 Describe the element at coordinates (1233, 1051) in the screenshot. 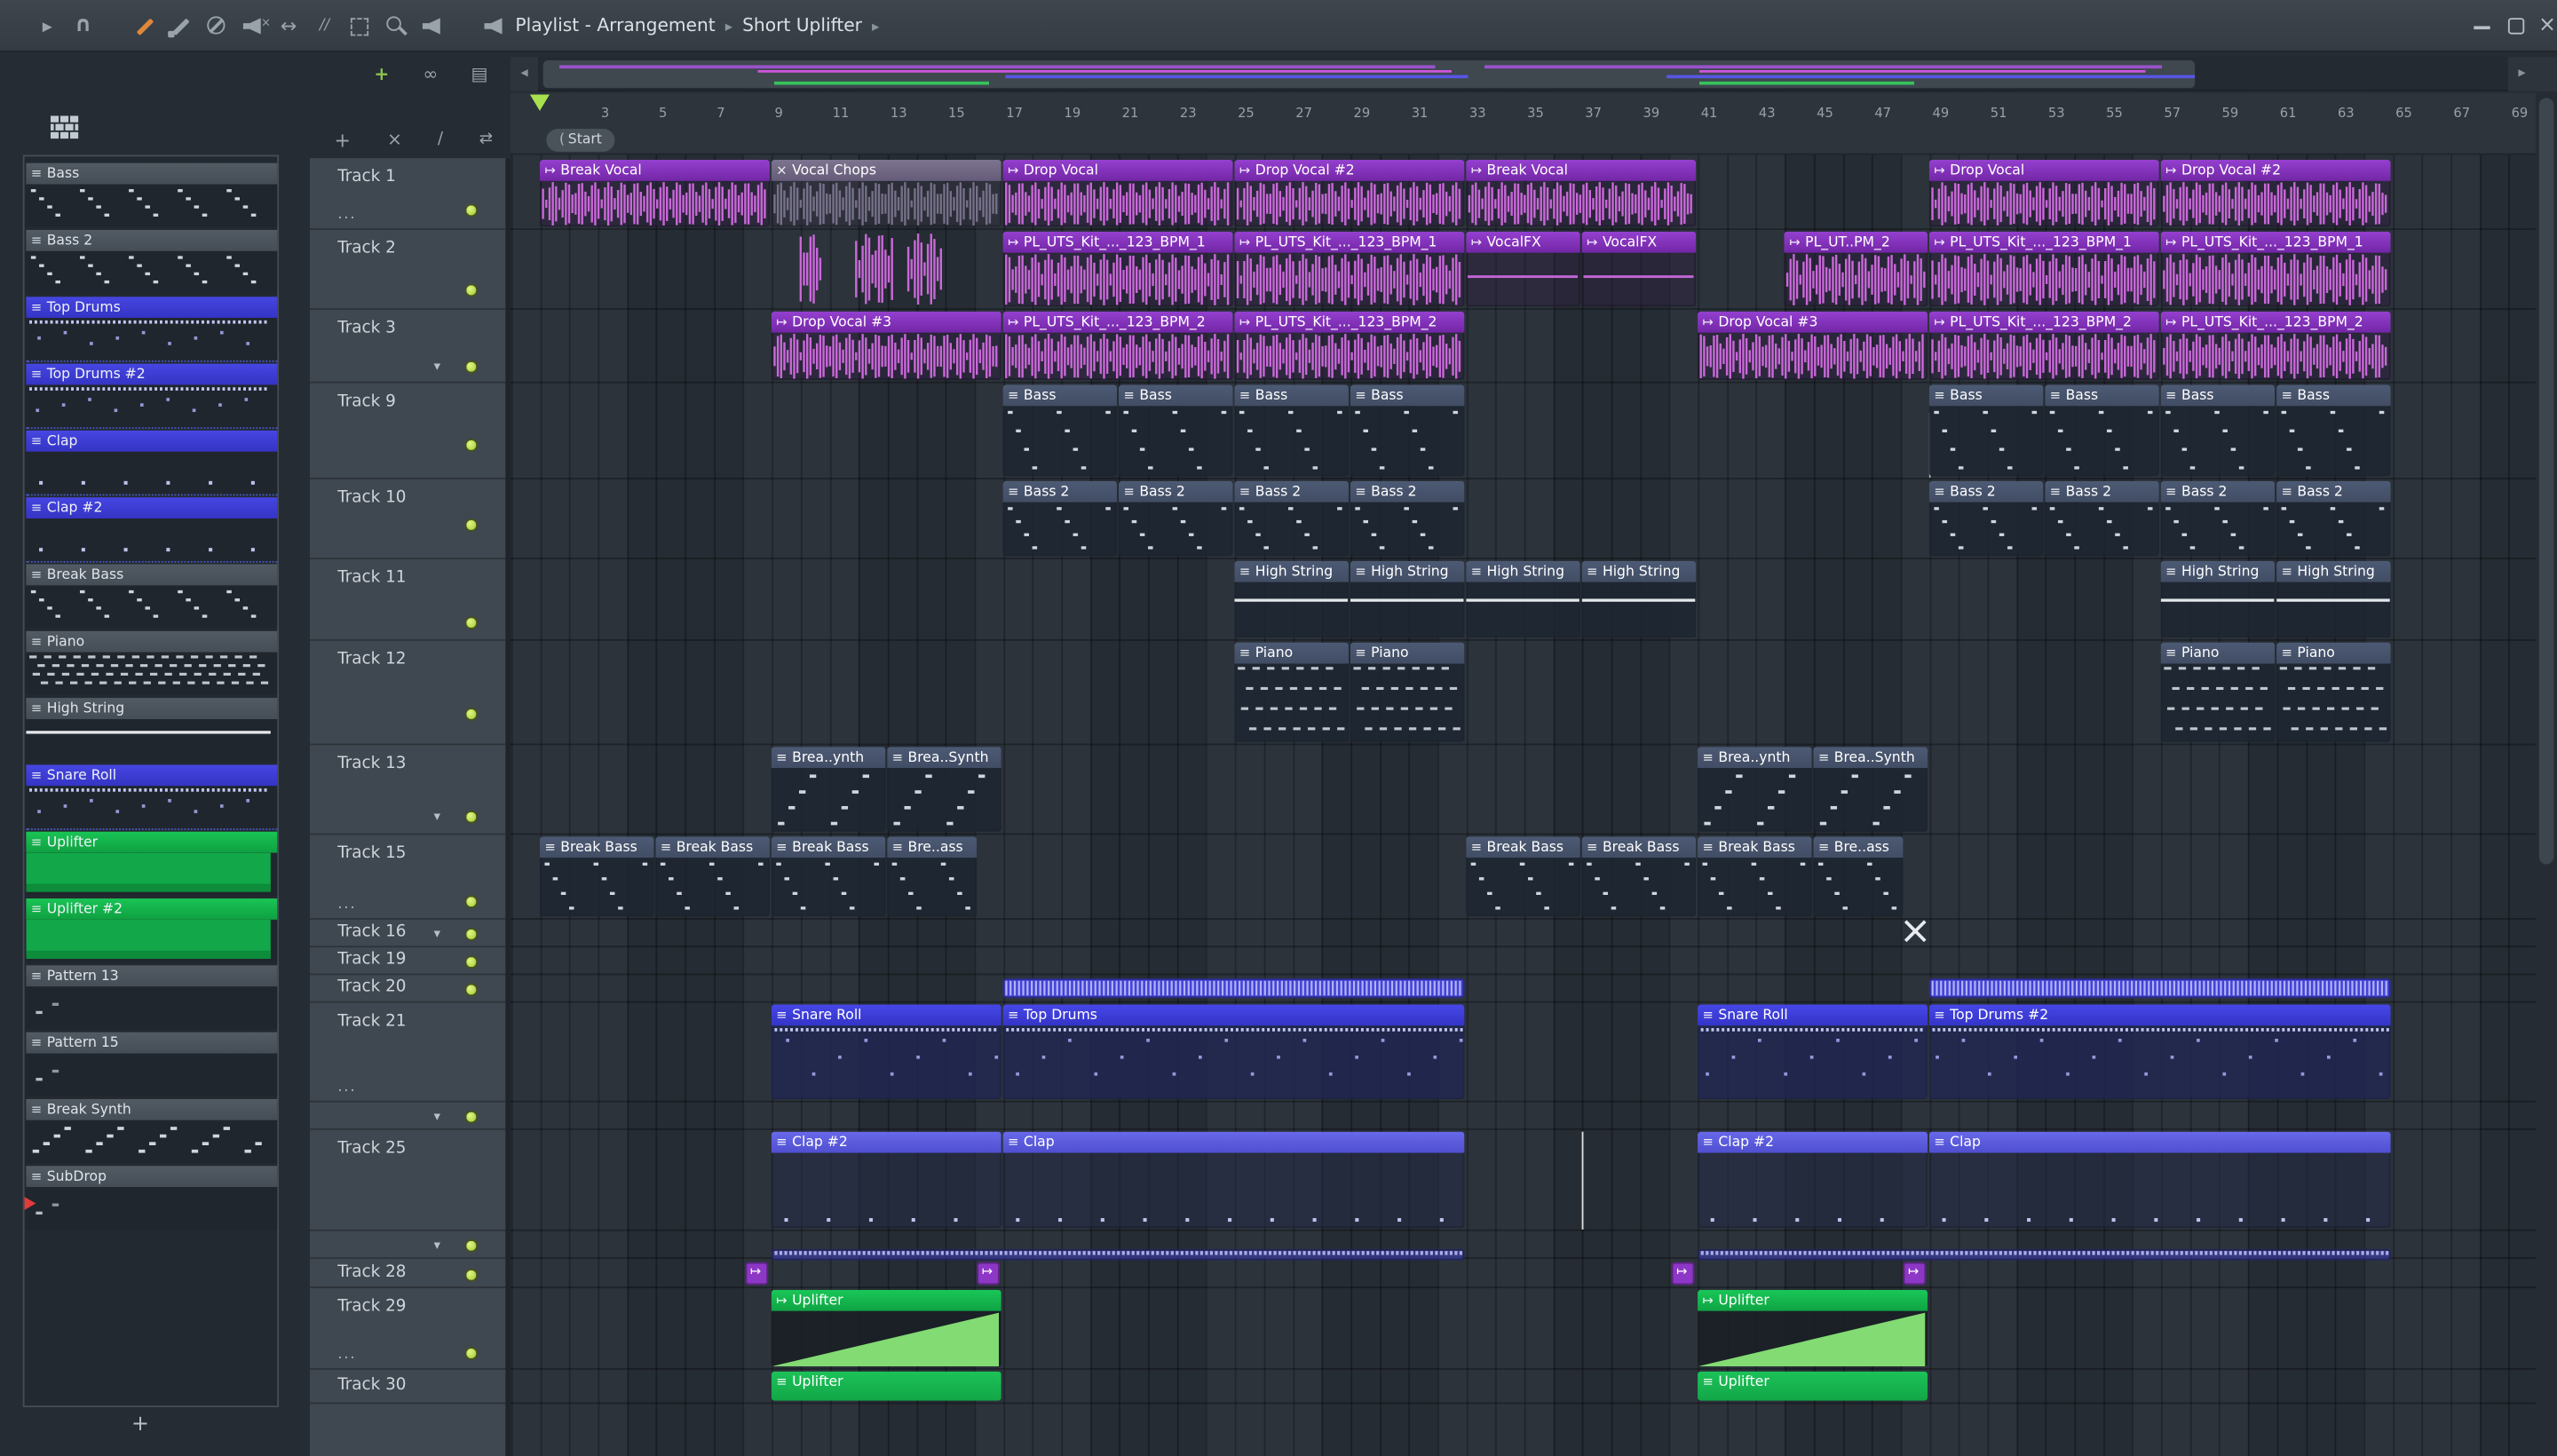

I see `clip-top-drums: ≡ Top Drums` at that location.